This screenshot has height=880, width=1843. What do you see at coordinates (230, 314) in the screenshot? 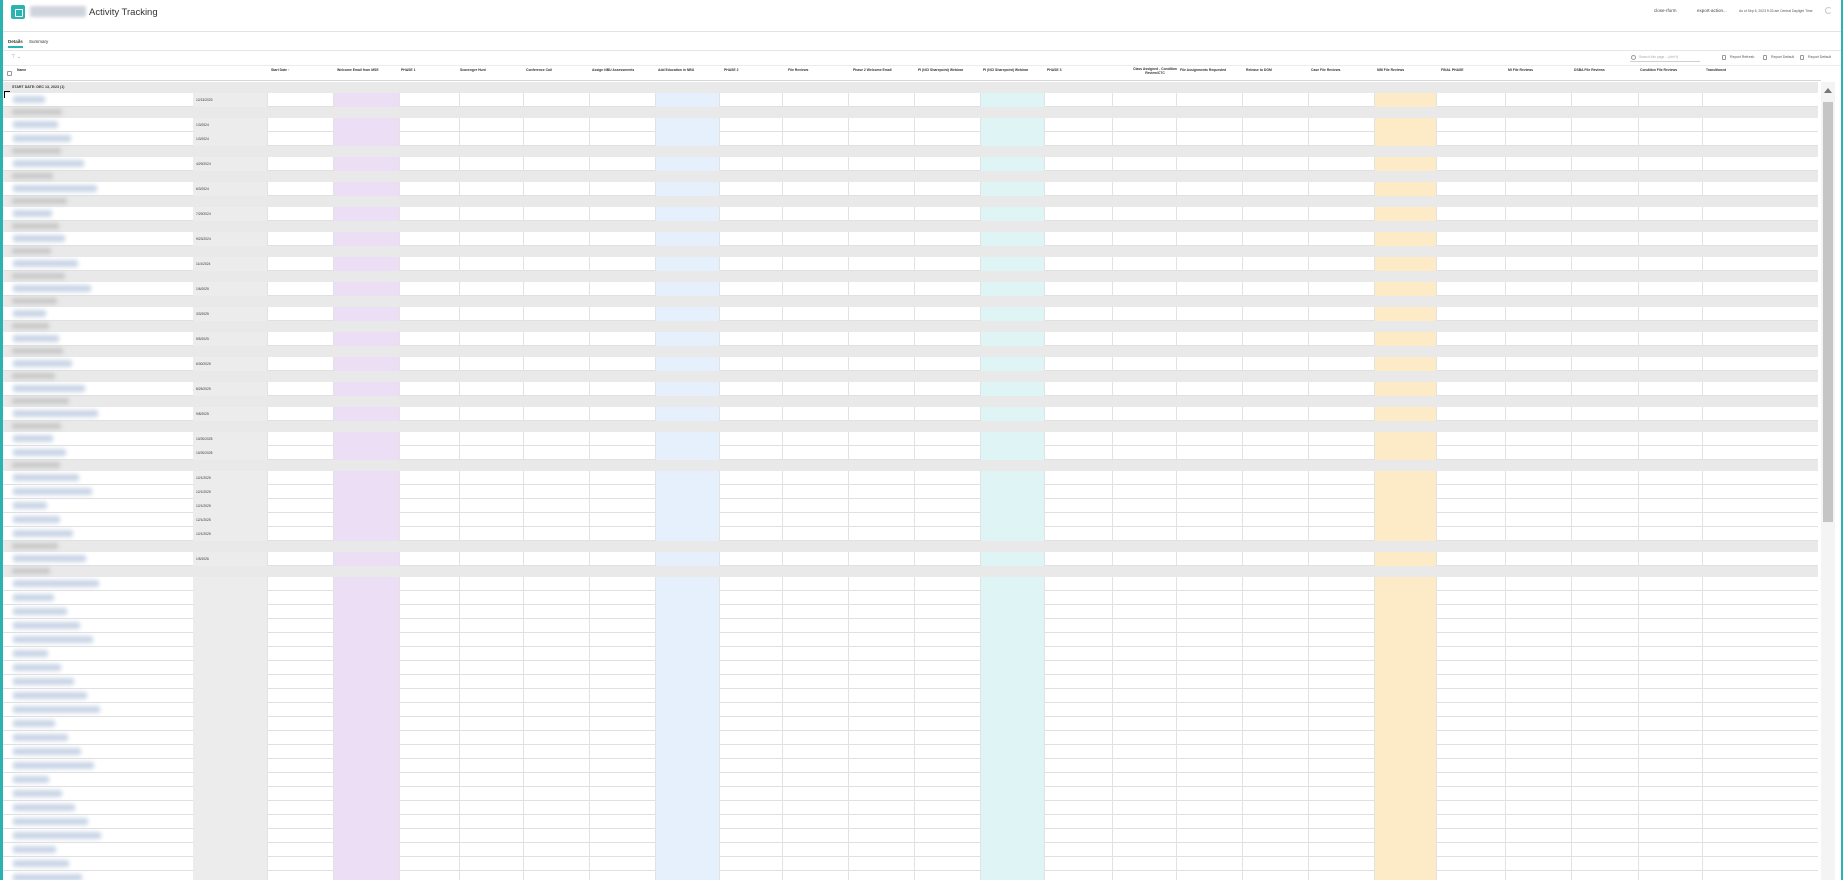
I see `cell-col-1: 3/3/2025` at bounding box center [230, 314].